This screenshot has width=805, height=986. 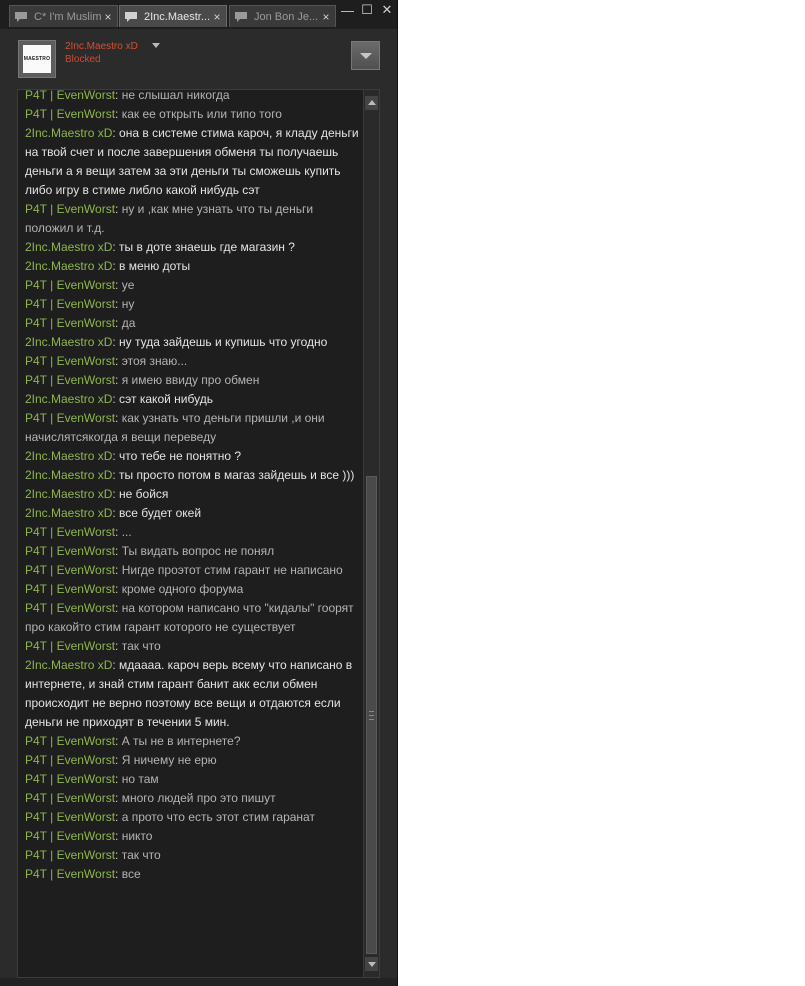 What do you see at coordinates (194, 494) in the screenshot?
I see `chat-message: 2Inc.Maestro xD: не бойся` at bounding box center [194, 494].